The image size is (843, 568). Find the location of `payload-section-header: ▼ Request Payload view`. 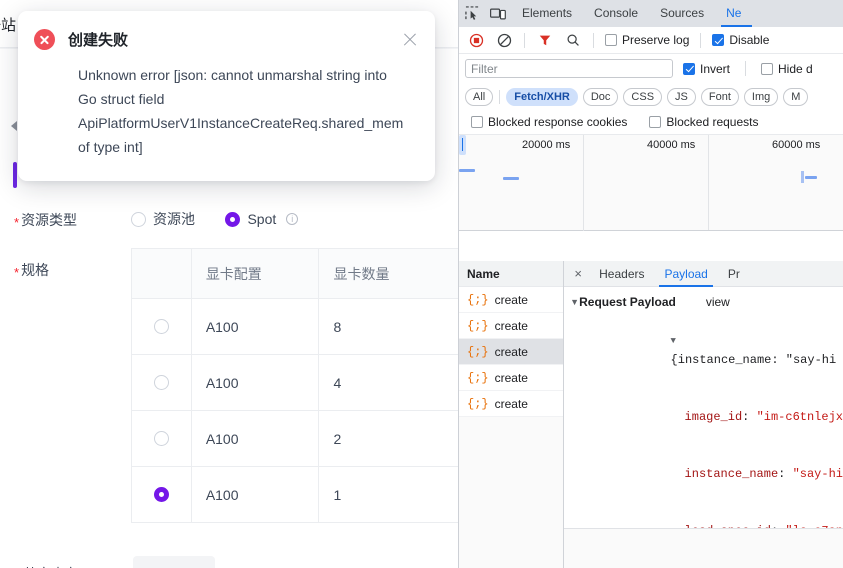

payload-section-header: ▼ Request Payload view is located at coordinates (706, 302).